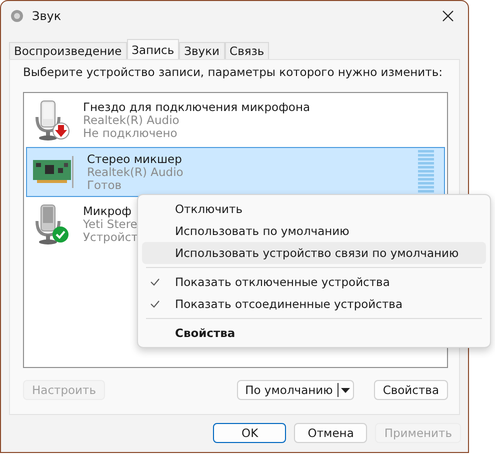 This screenshot has width=495, height=455. I want to click on window-title: Звук, so click(47, 16).